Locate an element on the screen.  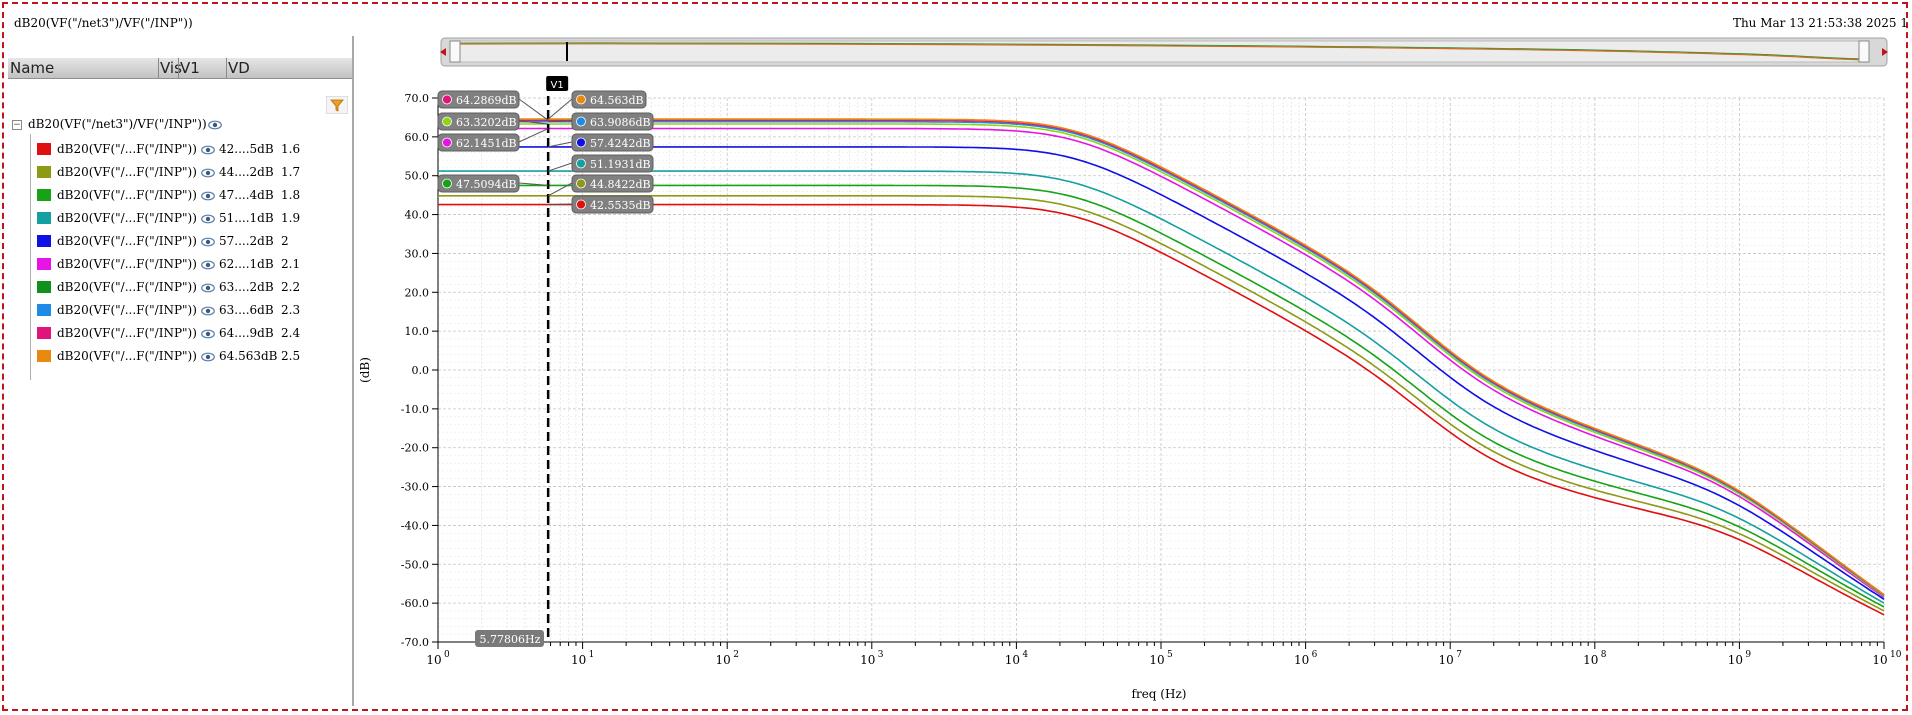
x-axis-label: freq (Hz) is located at coordinates (1159, 694).